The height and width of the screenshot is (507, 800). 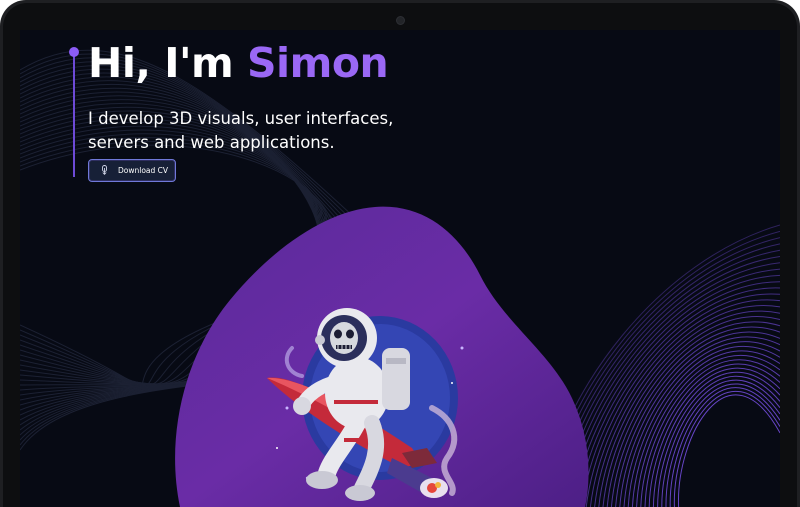 I want to click on download-cv-button: Download CV, so click(x=132, y=170).